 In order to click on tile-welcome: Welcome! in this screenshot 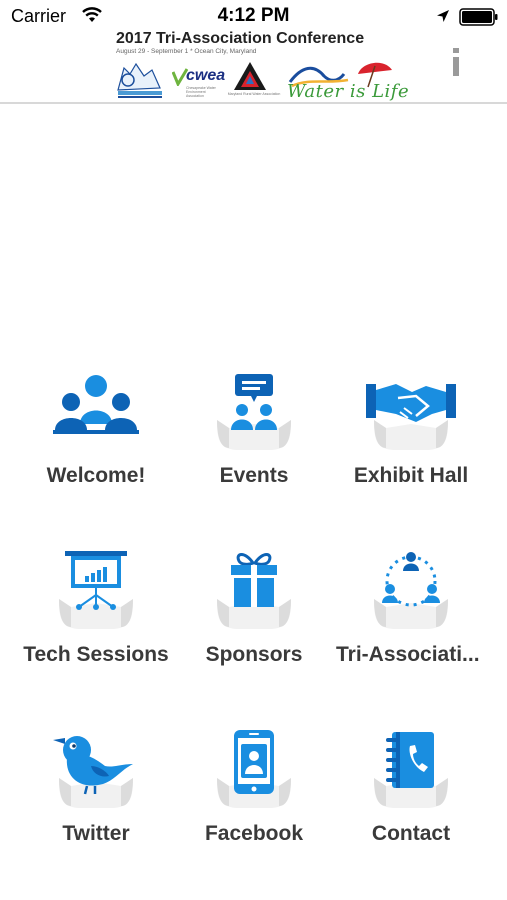, I will do `click(96, 447)`.